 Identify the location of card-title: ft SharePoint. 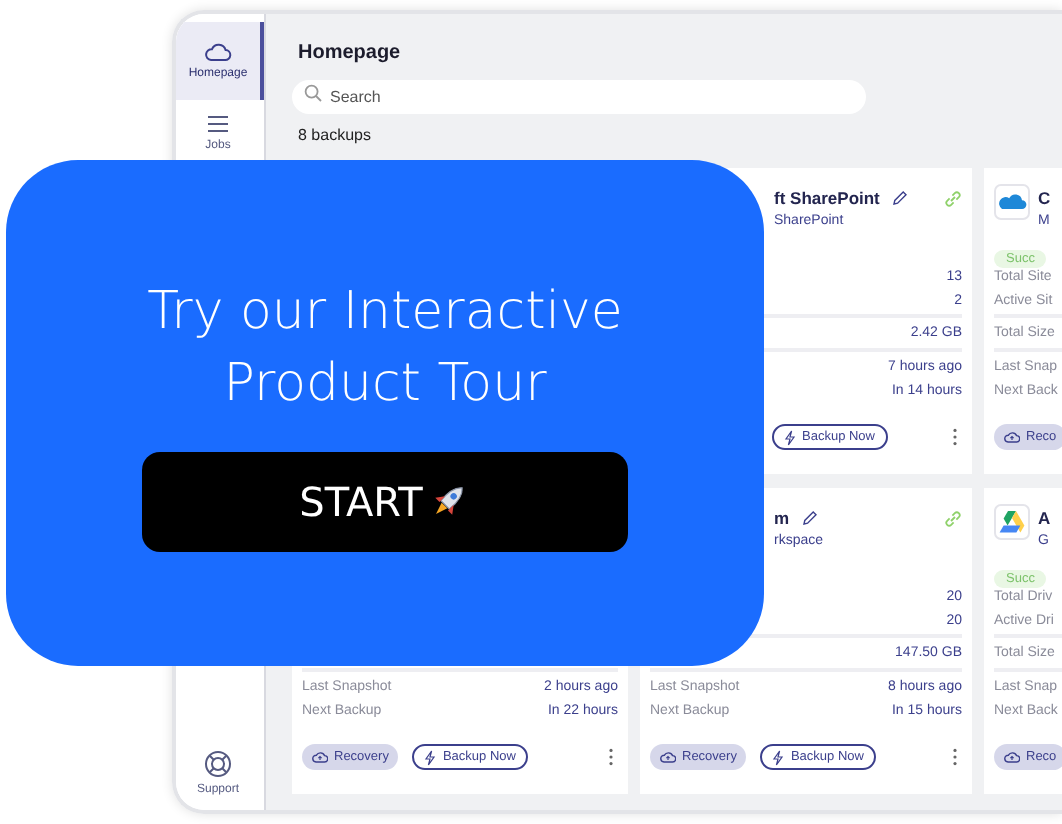
(827, 197).